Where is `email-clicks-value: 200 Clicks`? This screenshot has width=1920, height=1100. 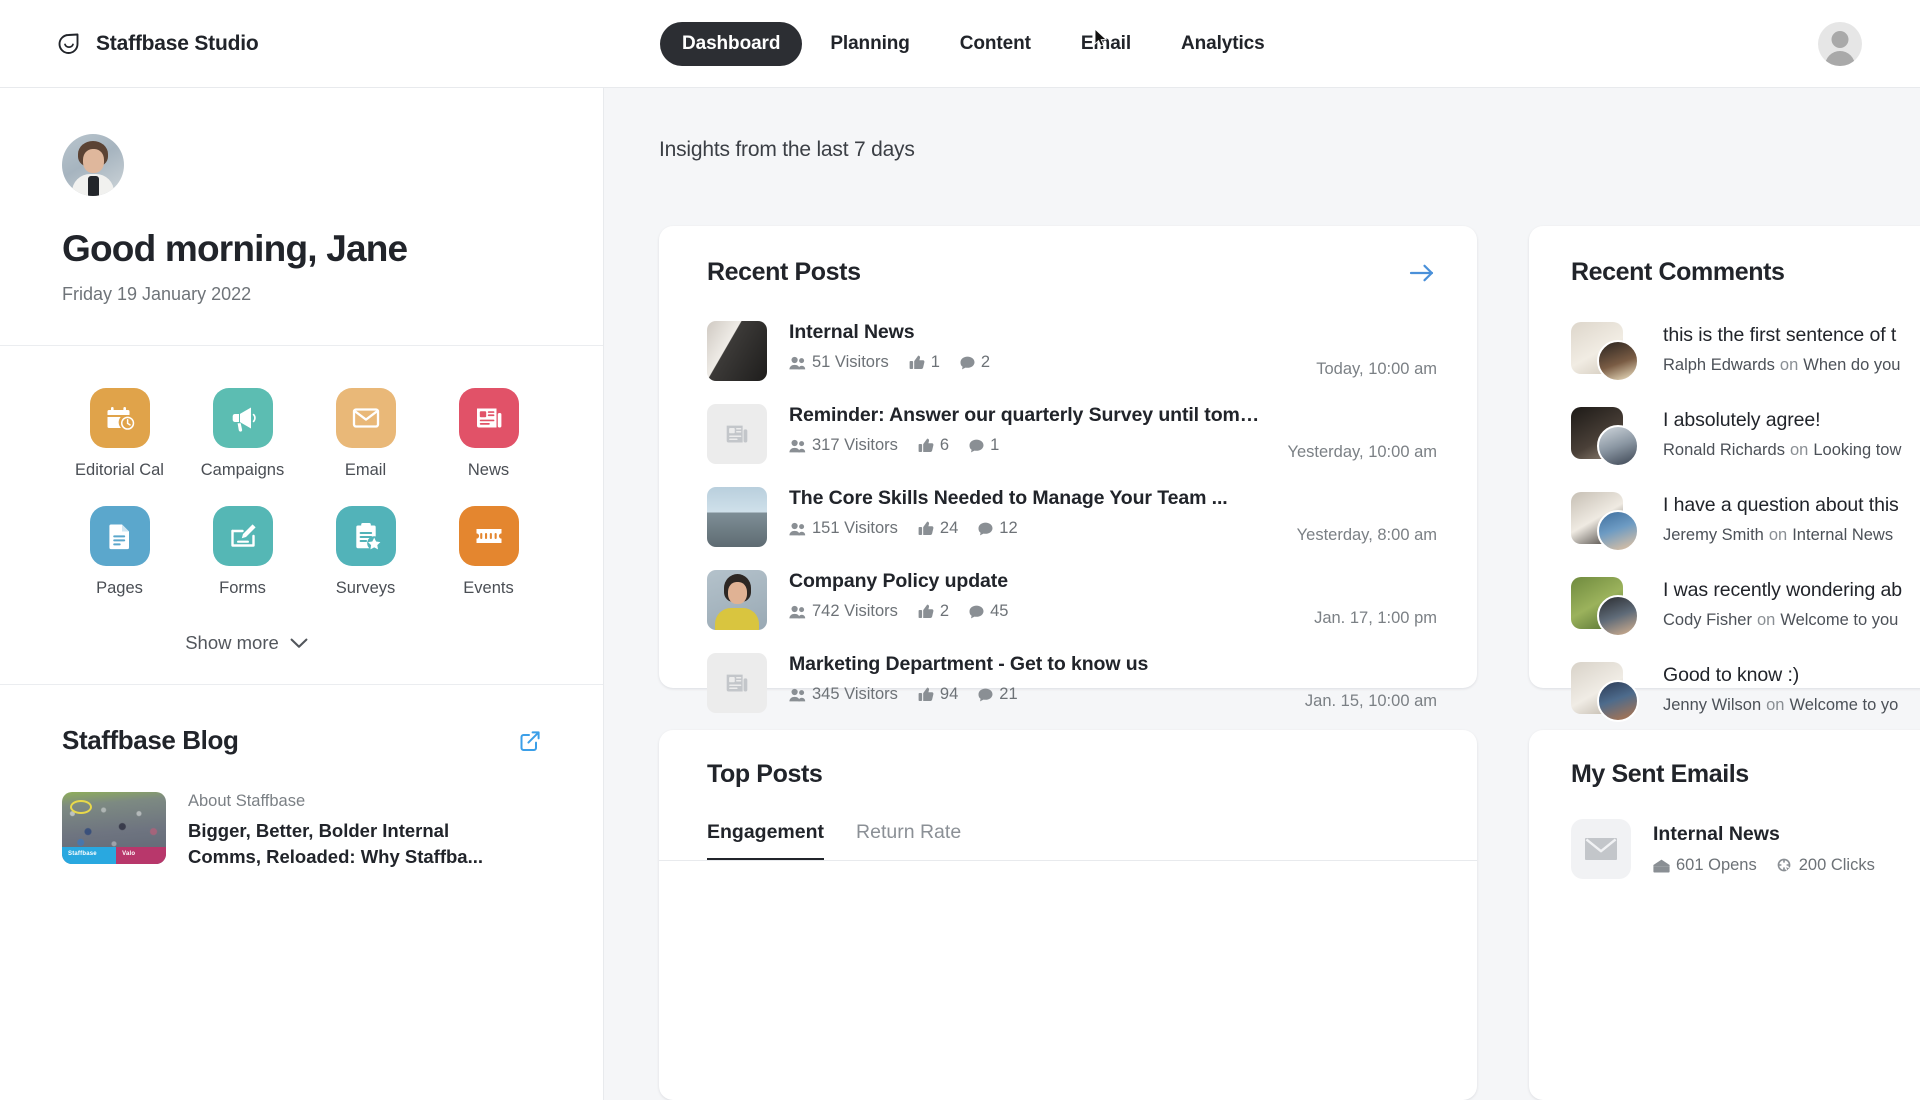 email-clicks-value: 200 Clicks is located at coordinates (1836, 865).